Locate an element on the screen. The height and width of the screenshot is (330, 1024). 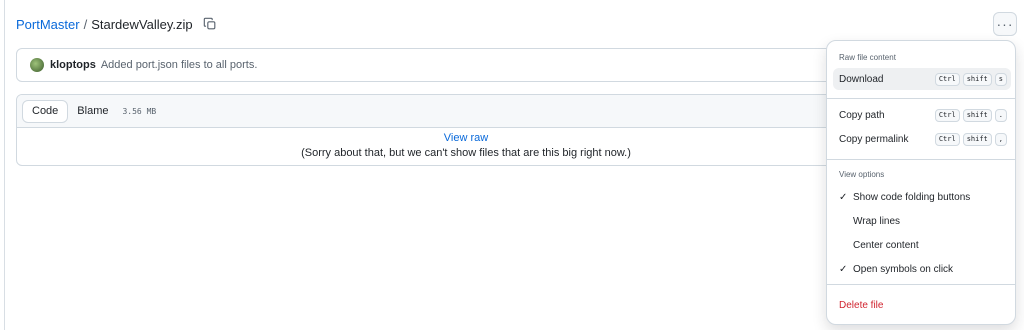
view-mode-toggle: Code Blame is located at coordinates (69, 111).